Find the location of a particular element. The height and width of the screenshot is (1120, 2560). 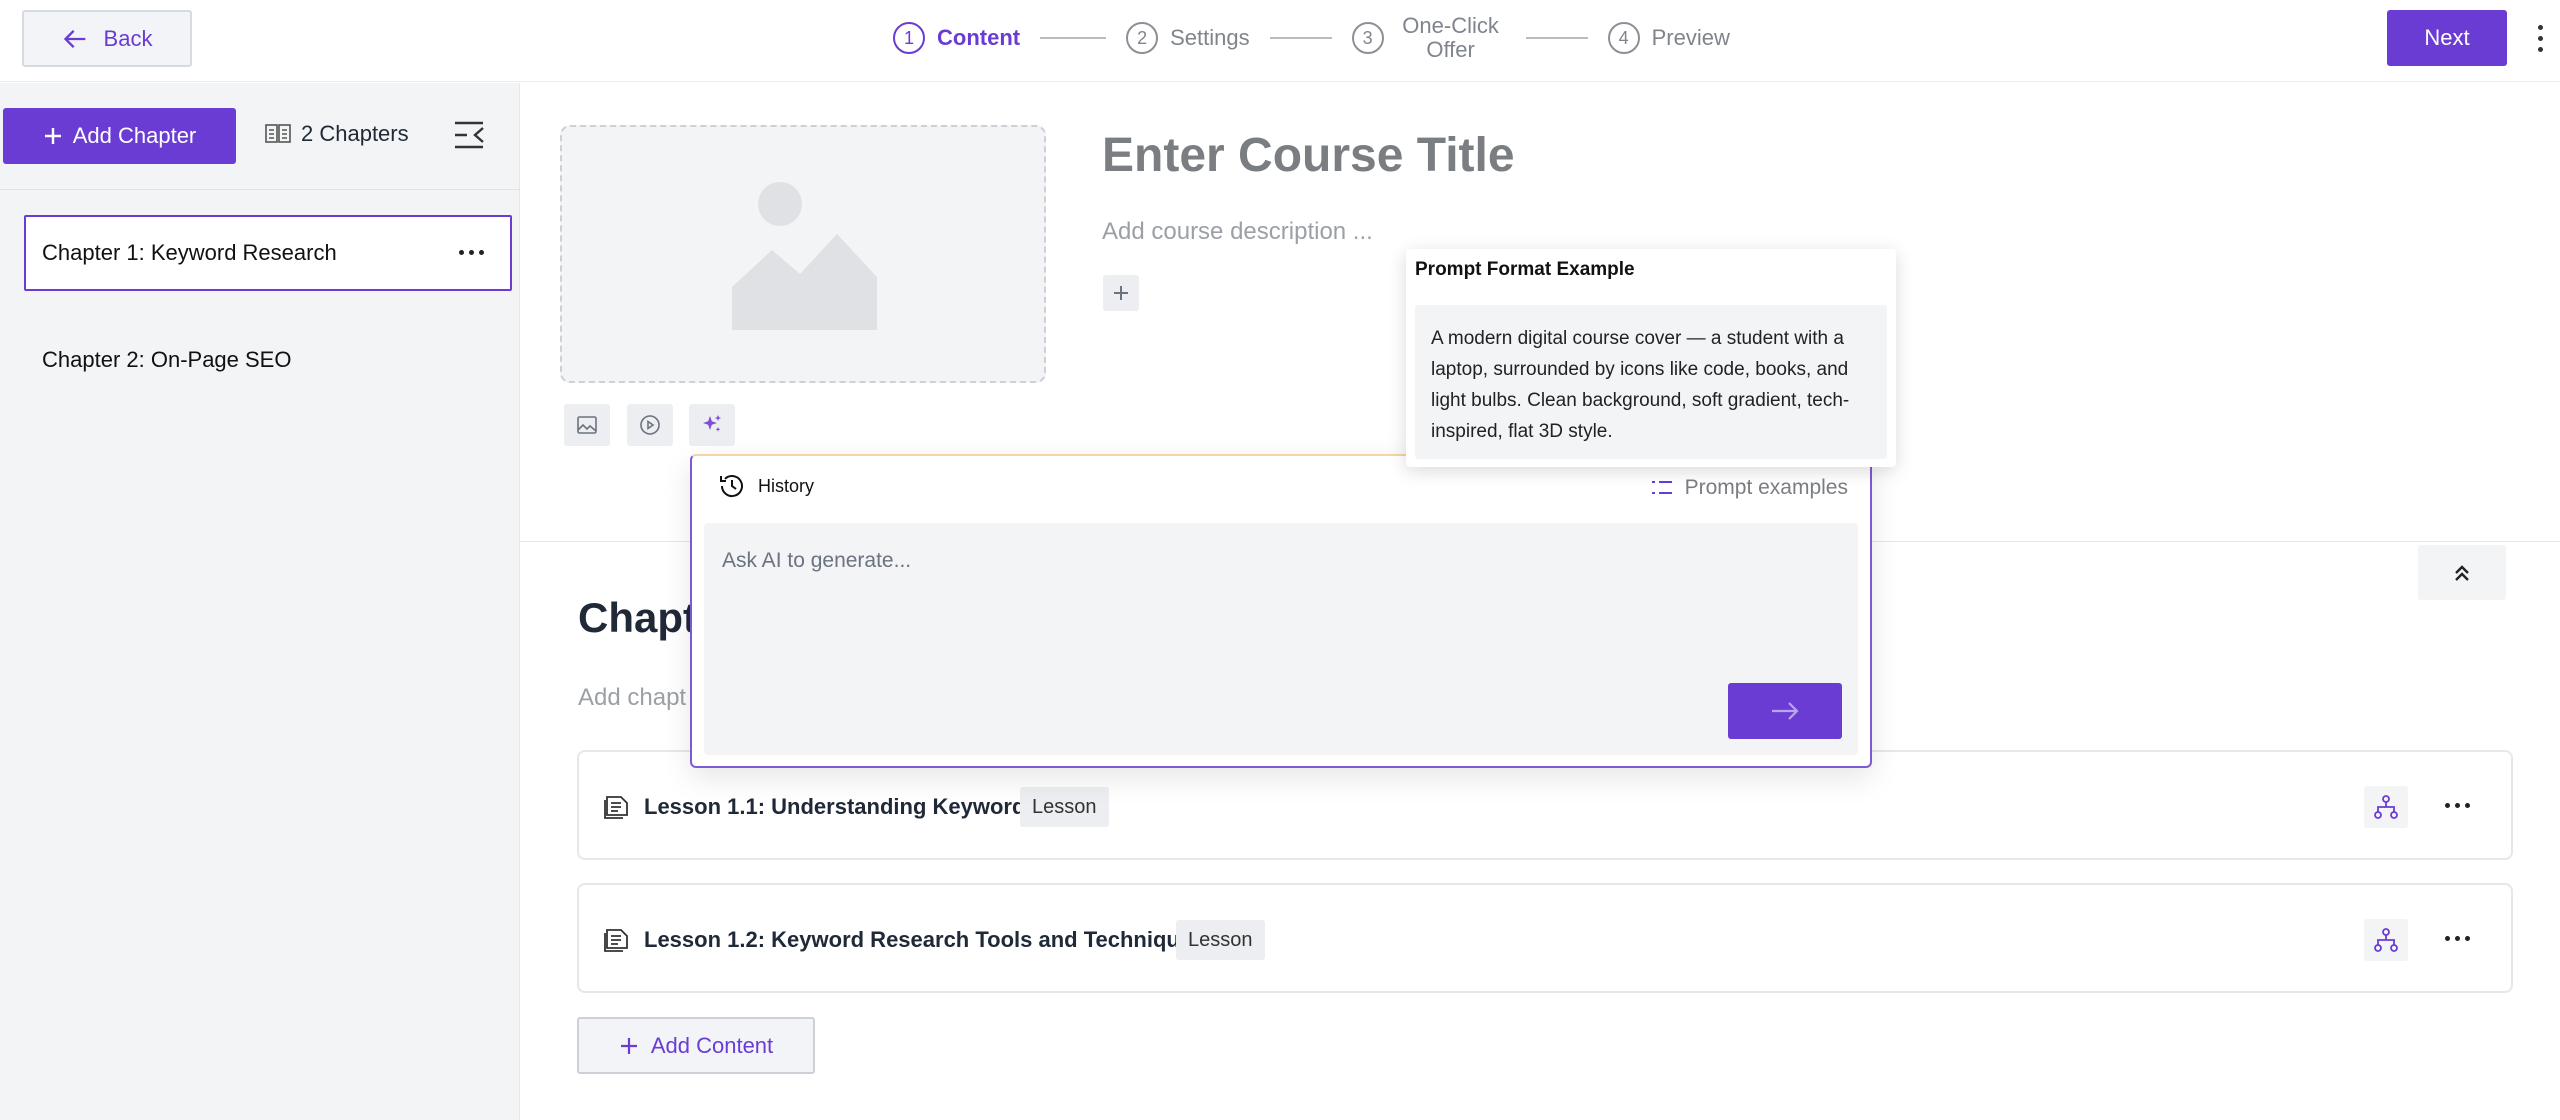

sidebar-item-chapter-2: Chapter 2: On-Page SEO is located at coordinates (166, 360).